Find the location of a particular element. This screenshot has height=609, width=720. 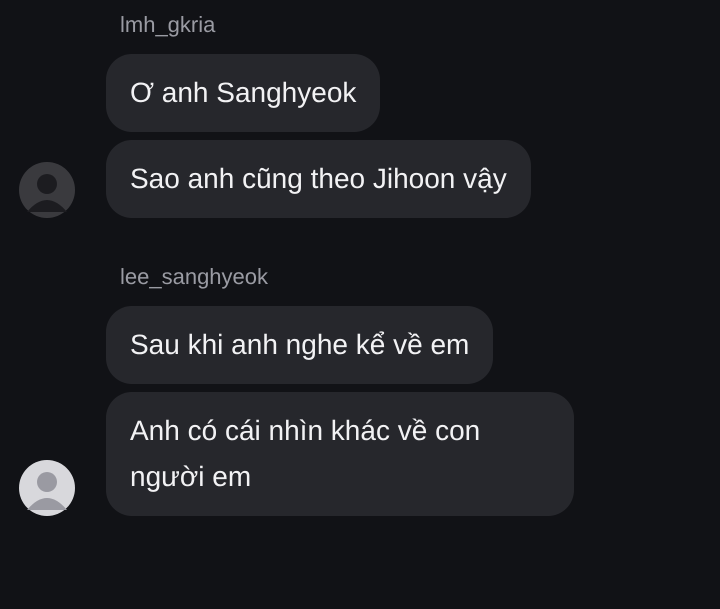

username: lee_sanghyeok is located at coordinates (194, 277).